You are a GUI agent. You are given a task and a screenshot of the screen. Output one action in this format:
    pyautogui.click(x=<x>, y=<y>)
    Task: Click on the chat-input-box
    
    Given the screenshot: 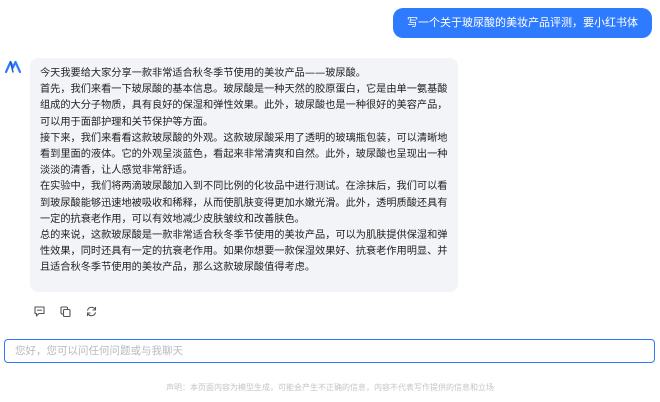 What is the action you would take?
    pyautogui.click(x=329, y=351)
    